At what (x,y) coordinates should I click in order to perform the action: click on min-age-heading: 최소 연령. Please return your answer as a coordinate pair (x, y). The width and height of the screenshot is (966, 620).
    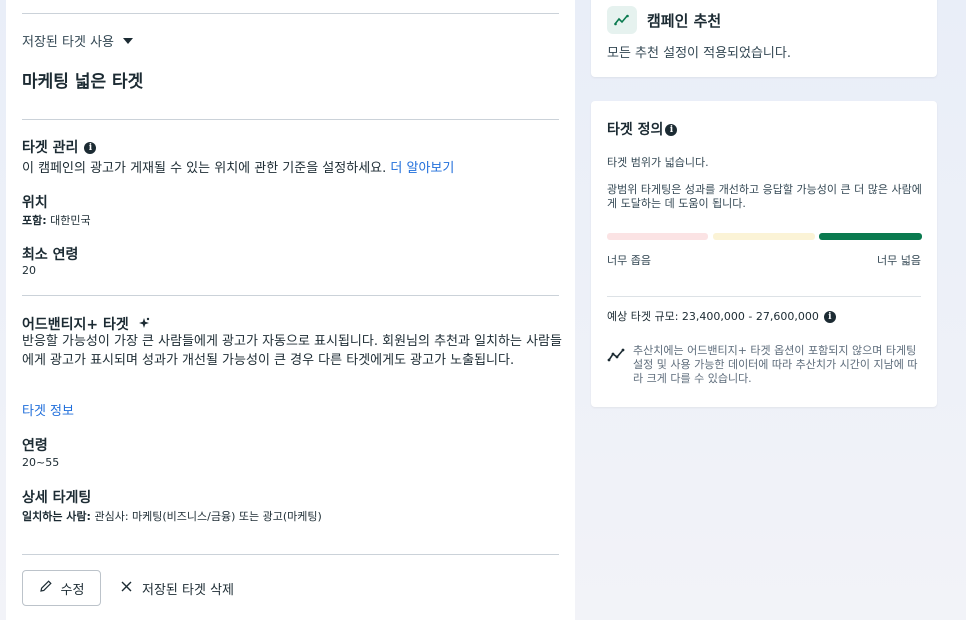
    Looking at the image, I should click on (50, 255).